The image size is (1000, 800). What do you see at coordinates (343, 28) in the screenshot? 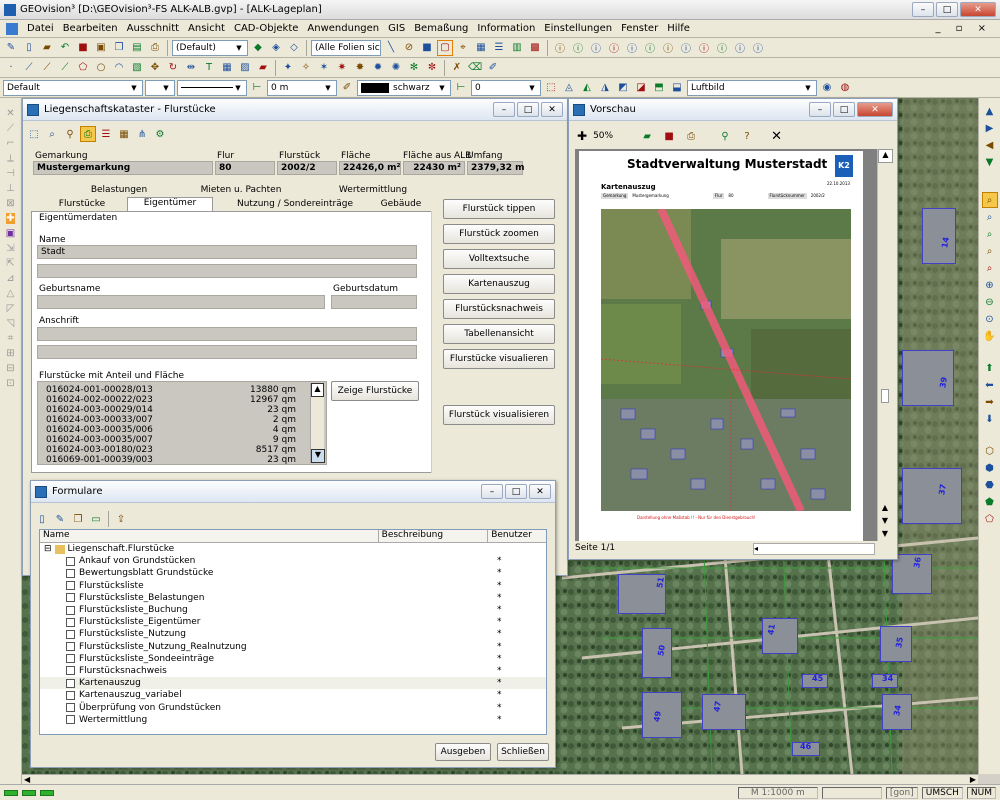
I see `menu-anwendungen: Anwendungen` at bounding box center [343, 28].